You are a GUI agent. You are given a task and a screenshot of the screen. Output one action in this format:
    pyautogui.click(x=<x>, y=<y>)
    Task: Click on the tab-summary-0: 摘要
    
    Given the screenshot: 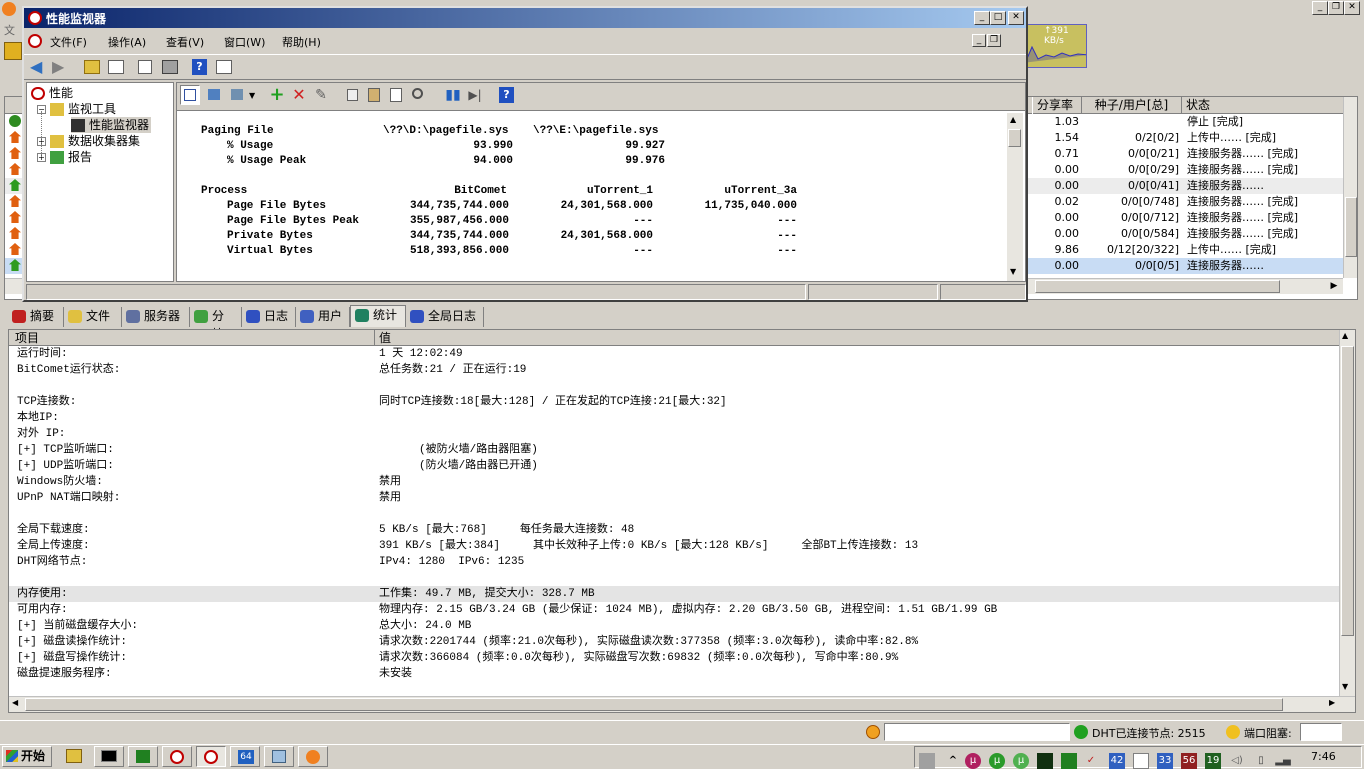 What is the action you would take?
    pyautogui.click(x=36, y=317)
    